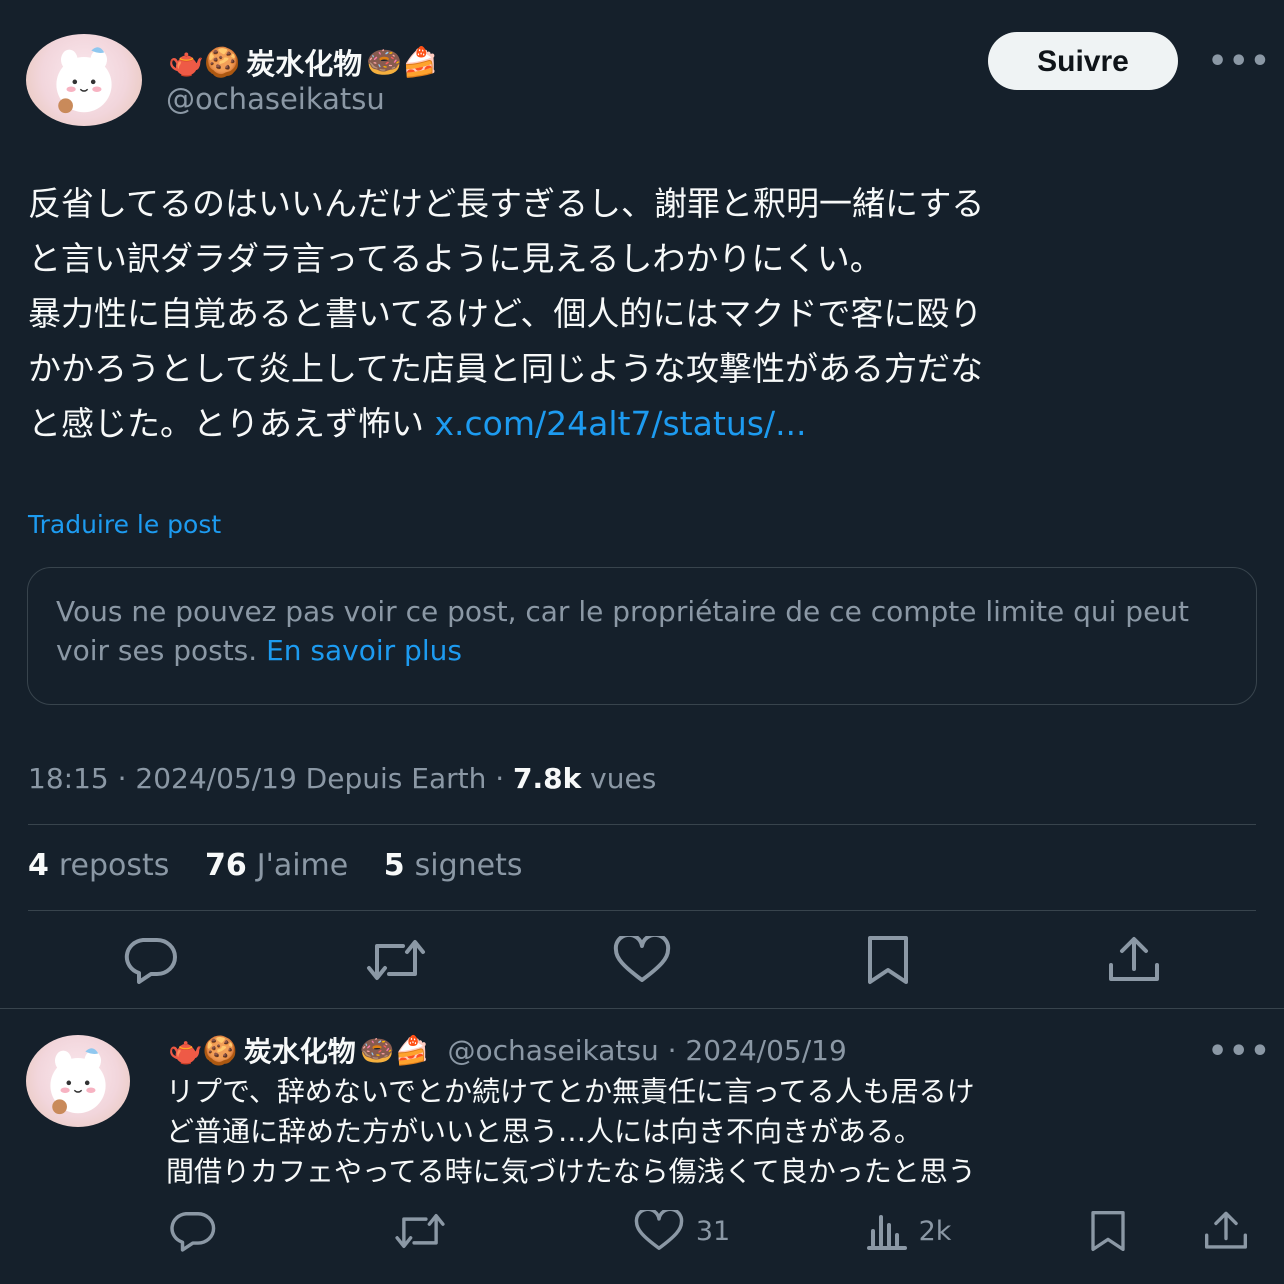  What do you see at coordinates (364, 650) in the screenshot?
I see `learn-more-link: En savoir plus` at bounding box center [364, 650].